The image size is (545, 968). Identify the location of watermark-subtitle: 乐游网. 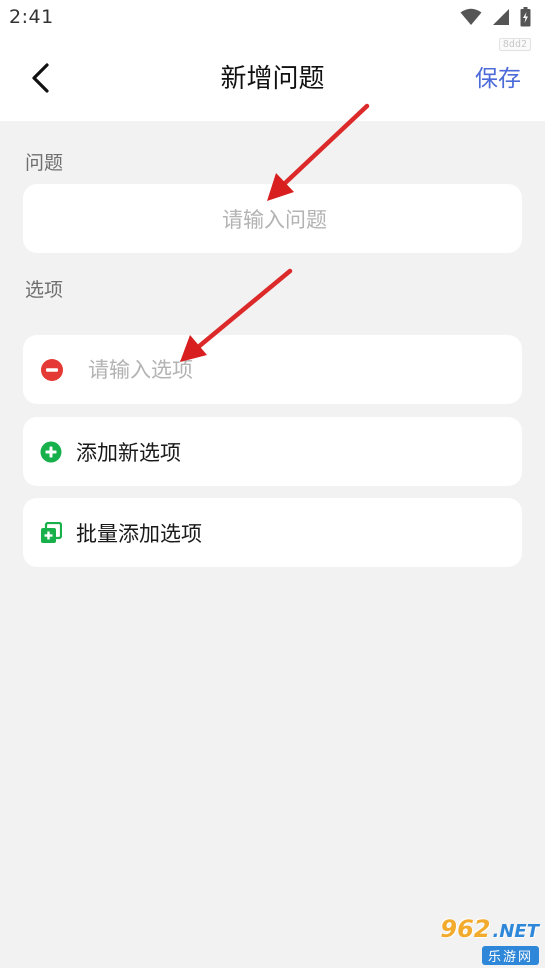
(510, 955).